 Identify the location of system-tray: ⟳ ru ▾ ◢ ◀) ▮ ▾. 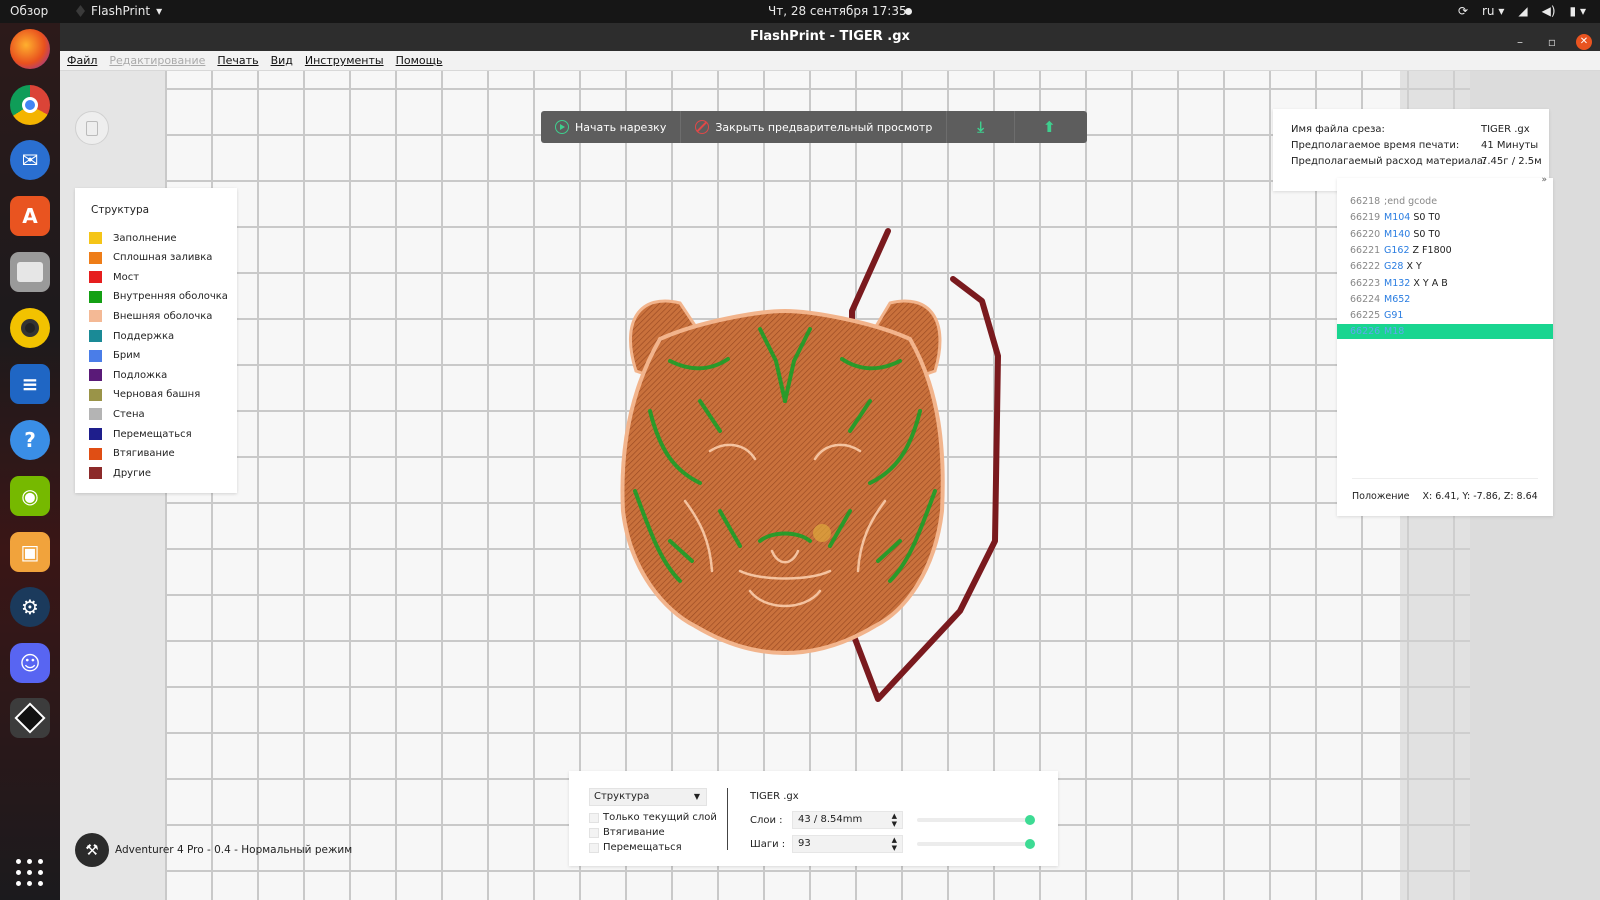
(1522, 11).